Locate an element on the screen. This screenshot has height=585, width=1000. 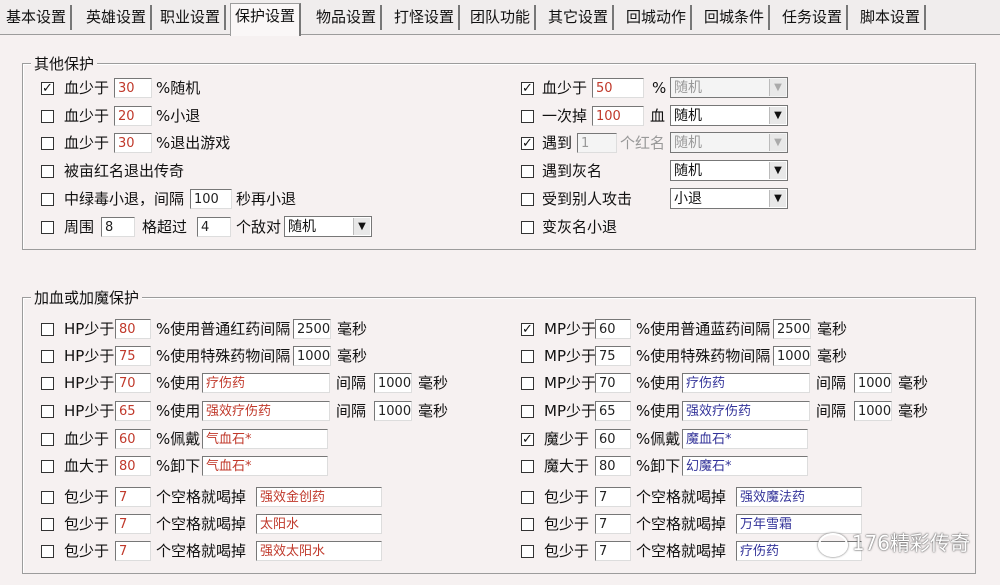
right-row-6-checkbox is located at coordinates (527, 497).